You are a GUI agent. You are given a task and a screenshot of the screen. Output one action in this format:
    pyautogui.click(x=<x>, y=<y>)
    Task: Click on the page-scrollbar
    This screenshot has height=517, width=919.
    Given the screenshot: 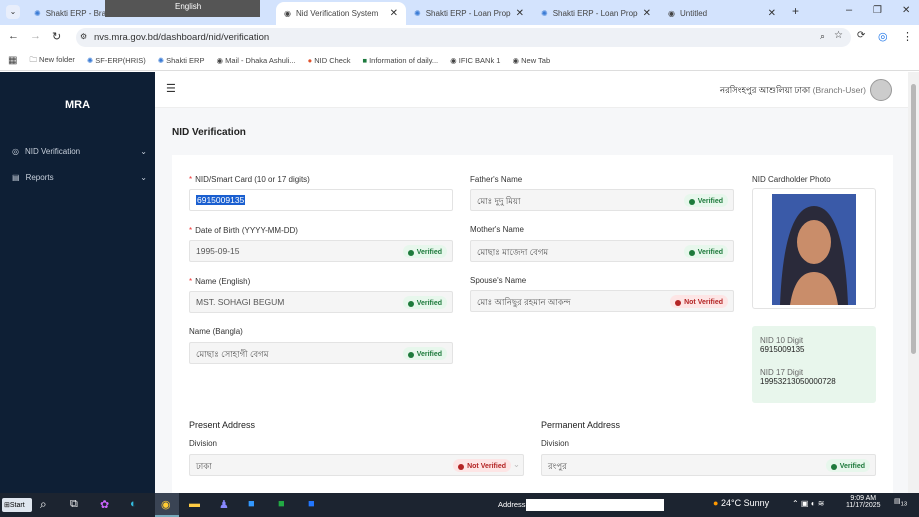 What is the action you would take?
    pyautogui.click(x=913, y=282)
    